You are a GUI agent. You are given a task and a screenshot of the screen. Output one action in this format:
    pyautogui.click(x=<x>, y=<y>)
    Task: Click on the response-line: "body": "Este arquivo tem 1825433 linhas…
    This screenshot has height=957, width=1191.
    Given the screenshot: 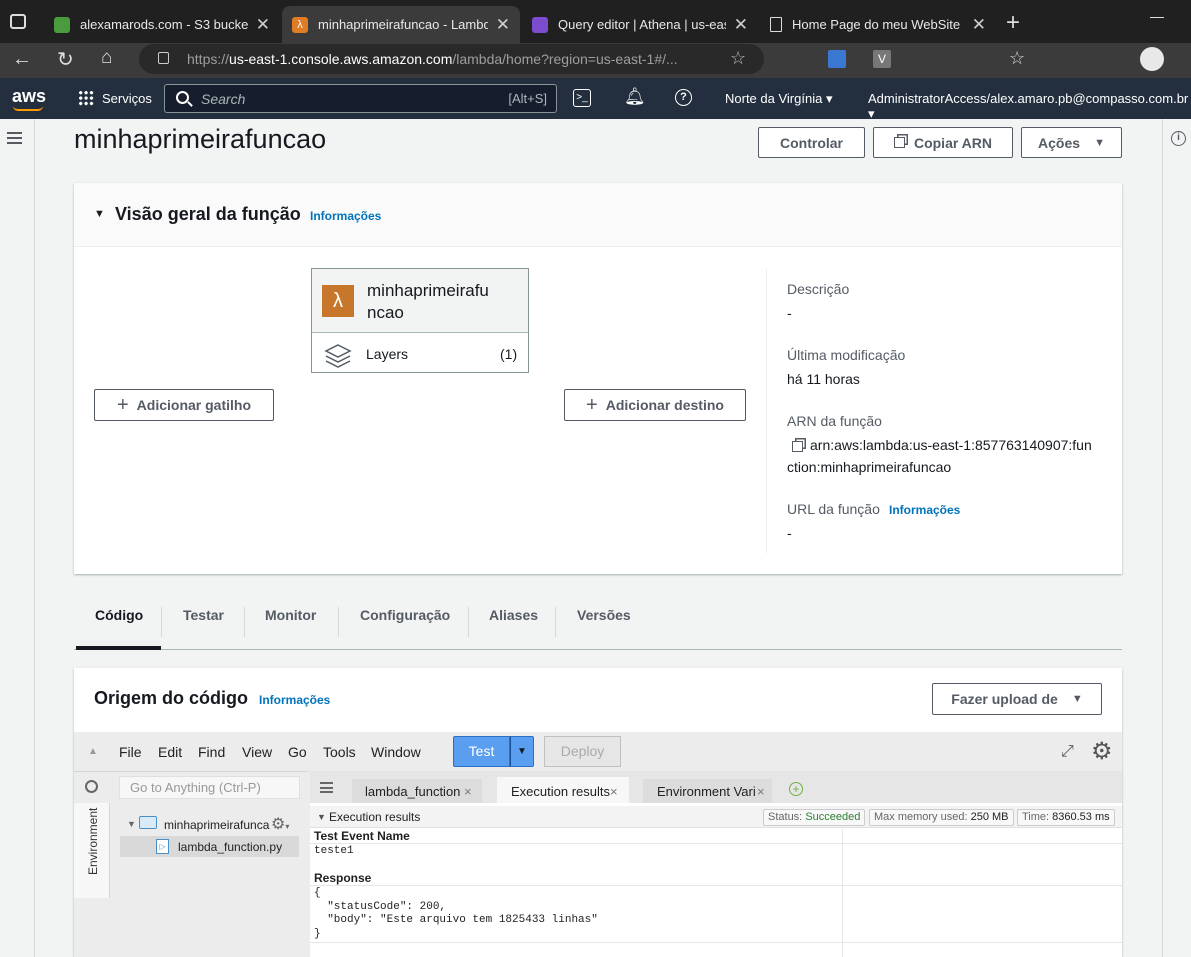 What is the action you would take?
    pyautogui.click(x=456, y=920)
    